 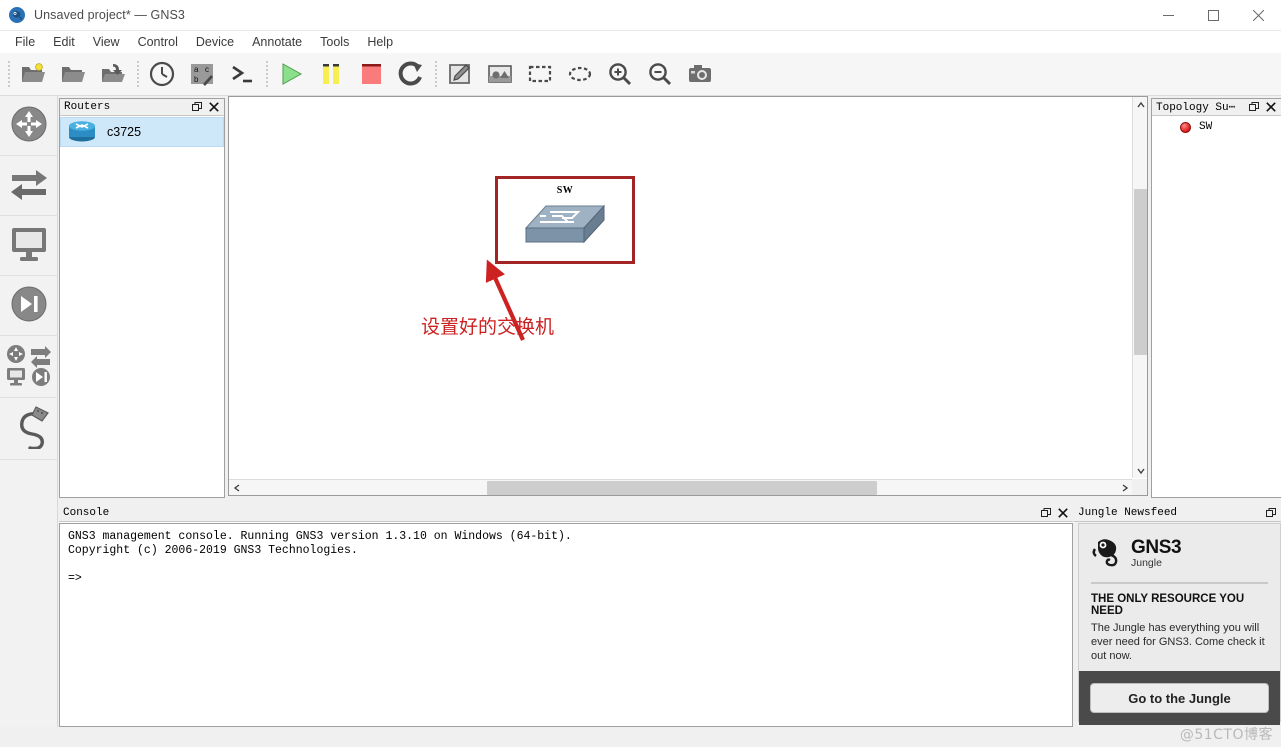 I want to click on device-toolbar, so click(x=29, y=421).